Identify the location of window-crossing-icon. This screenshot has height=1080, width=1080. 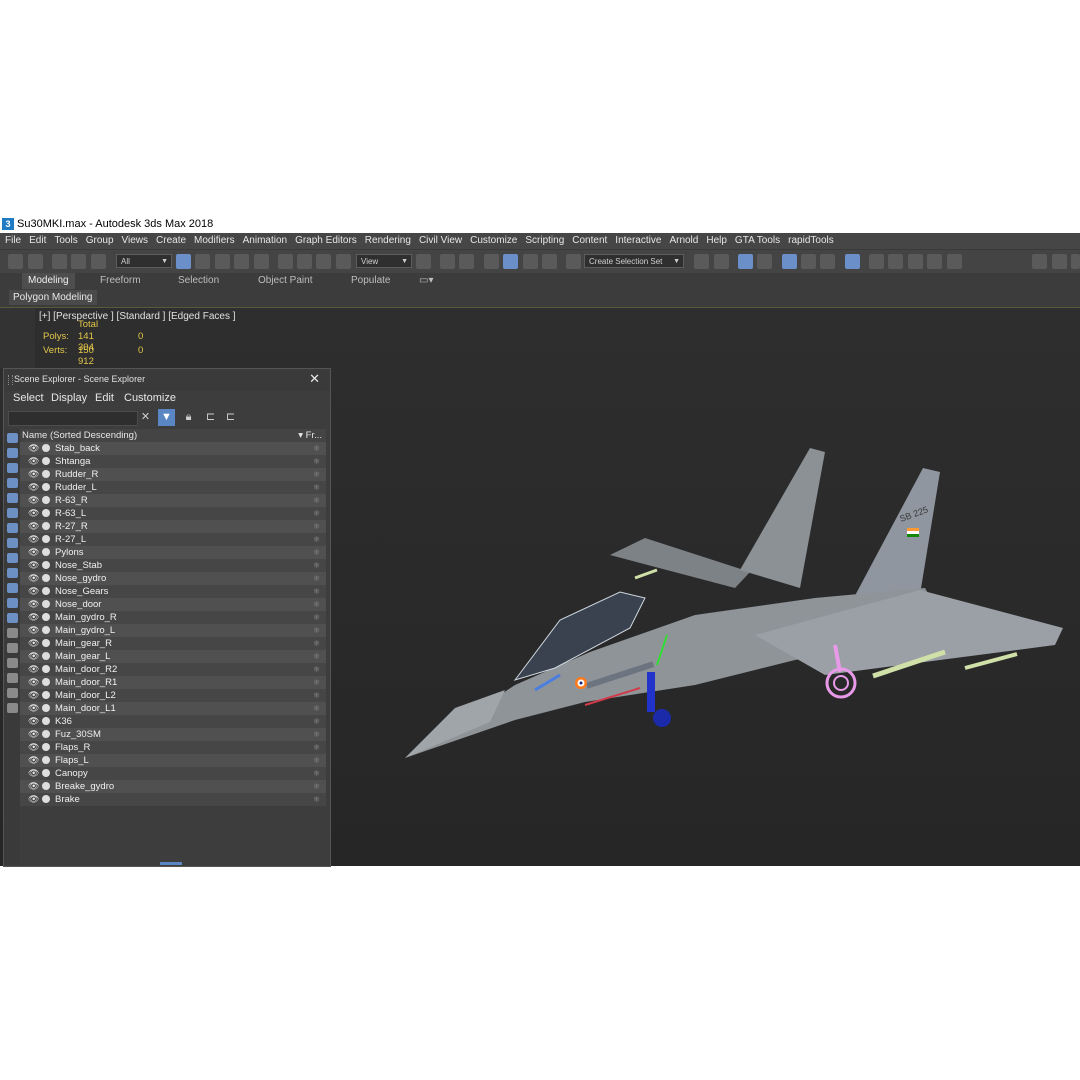
(241, 261).